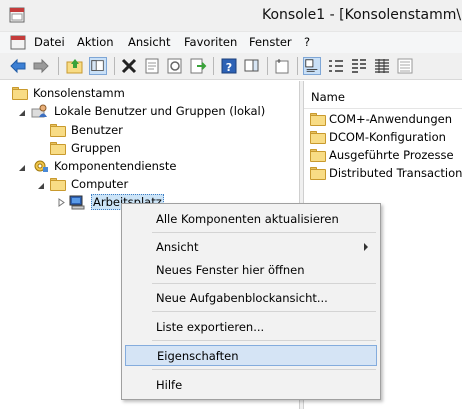  What do you see at coordinates (152, 66) in the screenshot?
I see `properties-icon` at bounding box center [152, 66].